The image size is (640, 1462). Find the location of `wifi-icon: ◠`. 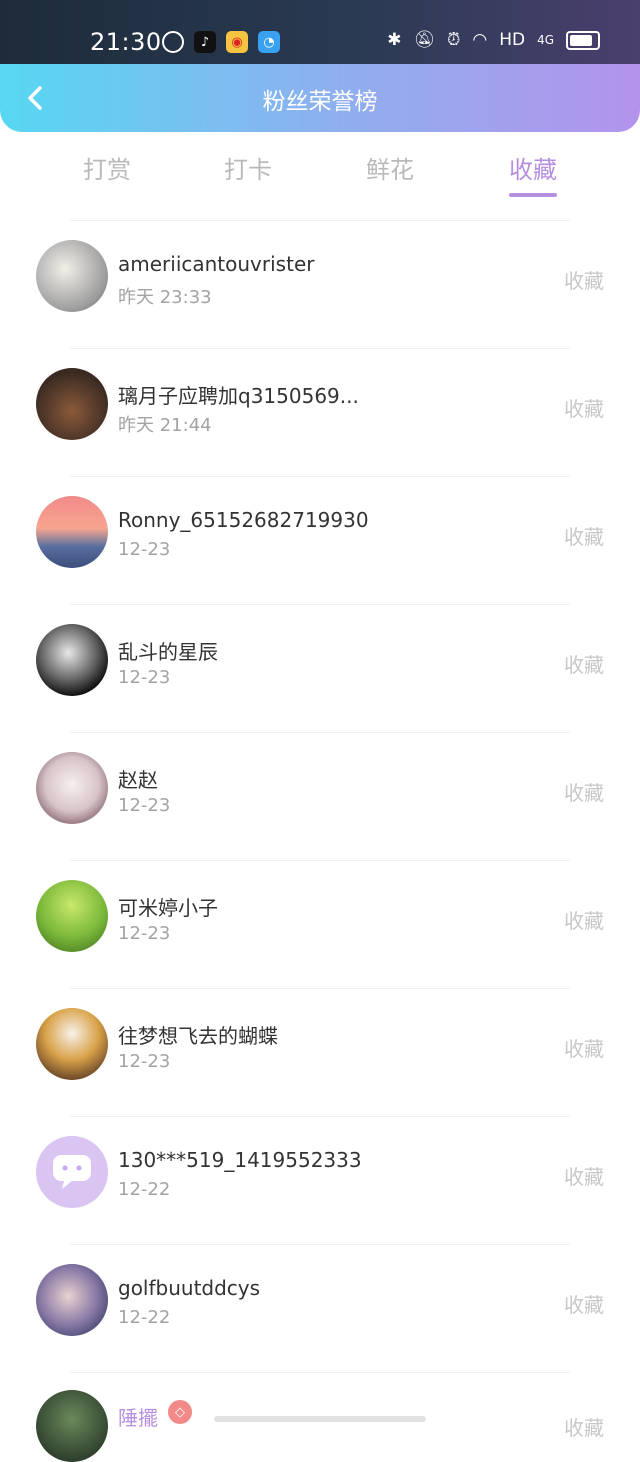

wifi-icon: ◠ is located at coordinates (480, 40).